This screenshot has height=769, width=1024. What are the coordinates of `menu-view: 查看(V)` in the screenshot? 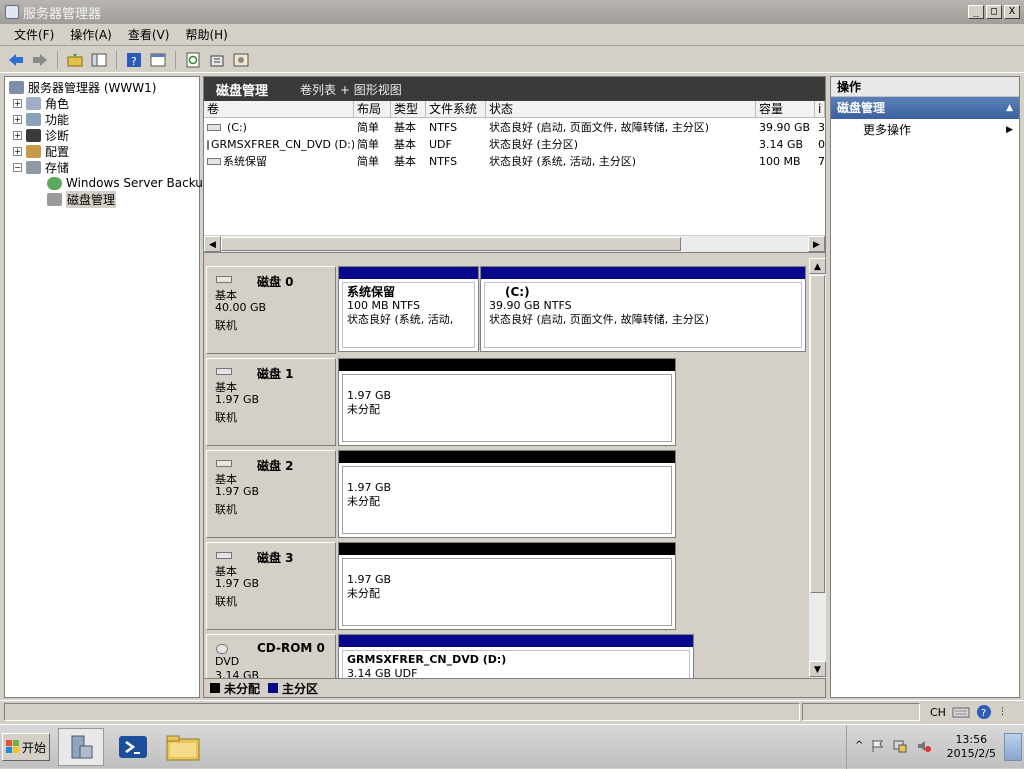 It's located at (149, 35).